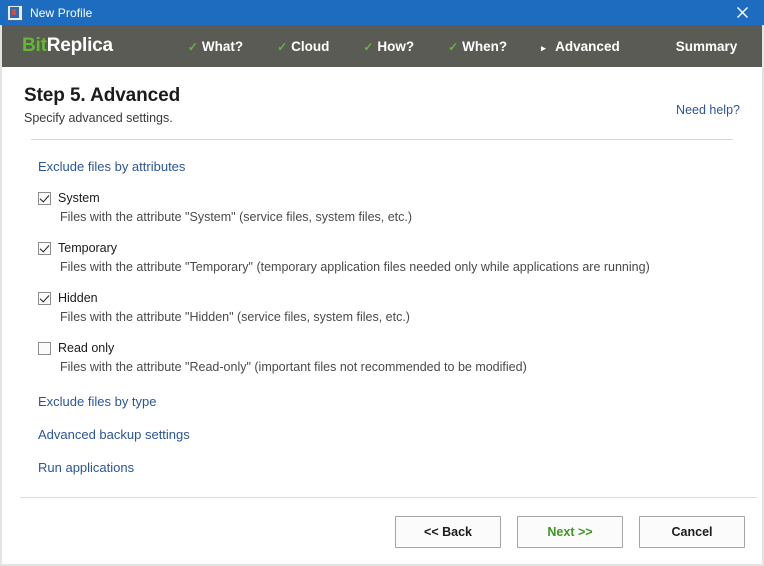 This screenshot has width=764, height=566. I want to click on nav-step-summary-label: Summary, so click(706, 46).